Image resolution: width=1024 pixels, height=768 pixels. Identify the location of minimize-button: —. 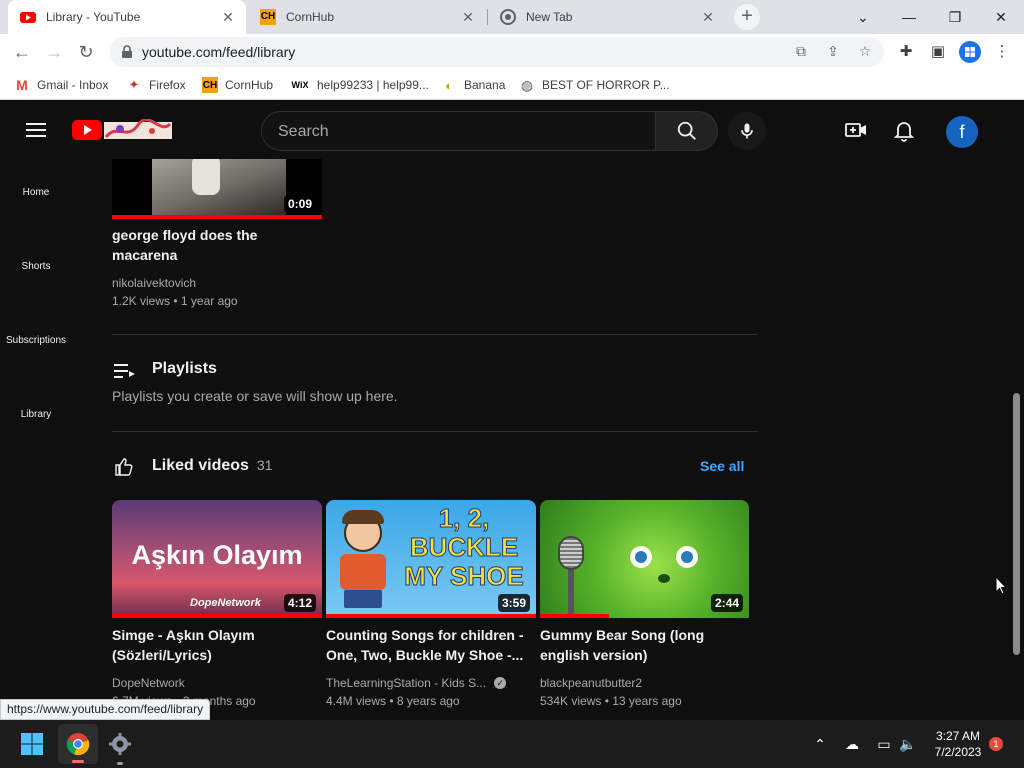
(909, 17).